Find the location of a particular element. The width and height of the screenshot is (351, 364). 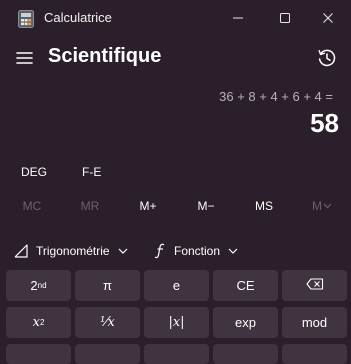

mr-button: MR is located at coordinates (90, 206).